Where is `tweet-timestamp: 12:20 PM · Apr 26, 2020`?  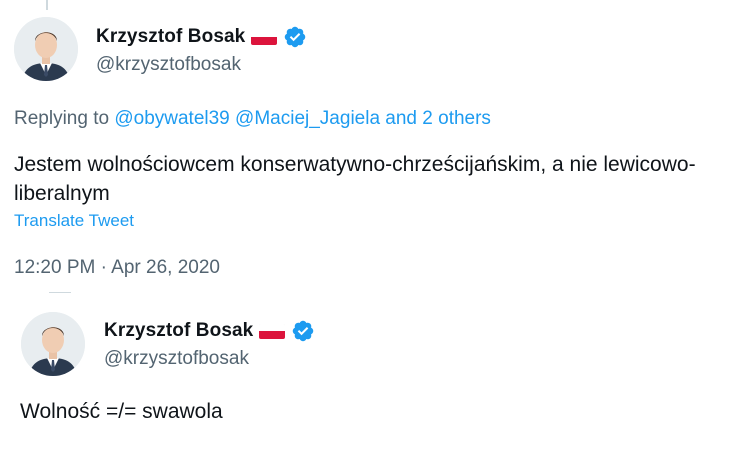 tweet-timestamp: 12:20 PM · Apr 26, 2020 is located at coordinates (117, 268).